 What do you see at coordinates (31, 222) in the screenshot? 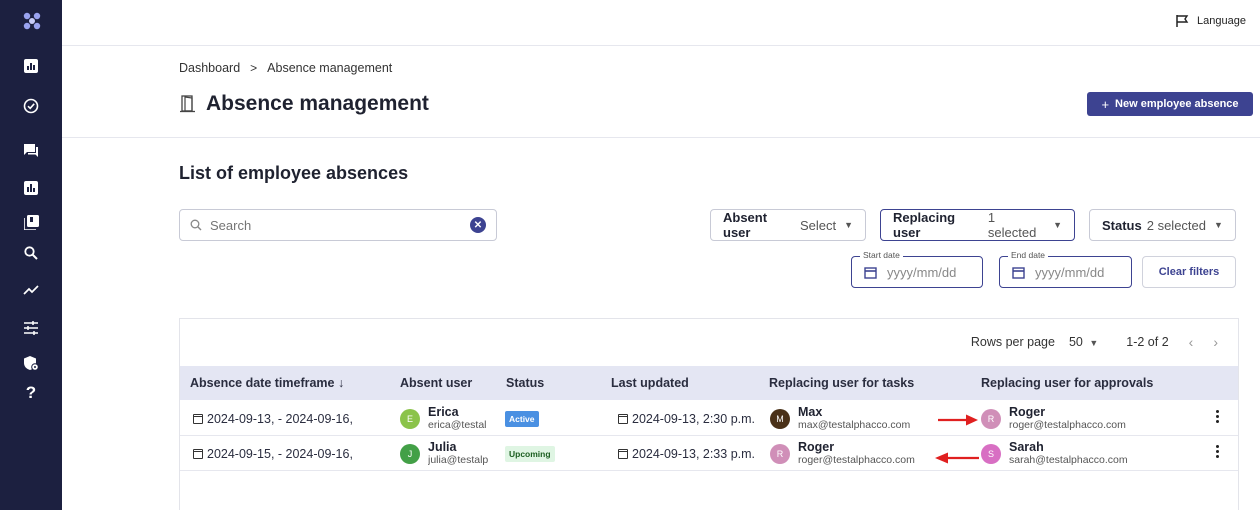
I see `library-icon` at bounding box center [31, 222].